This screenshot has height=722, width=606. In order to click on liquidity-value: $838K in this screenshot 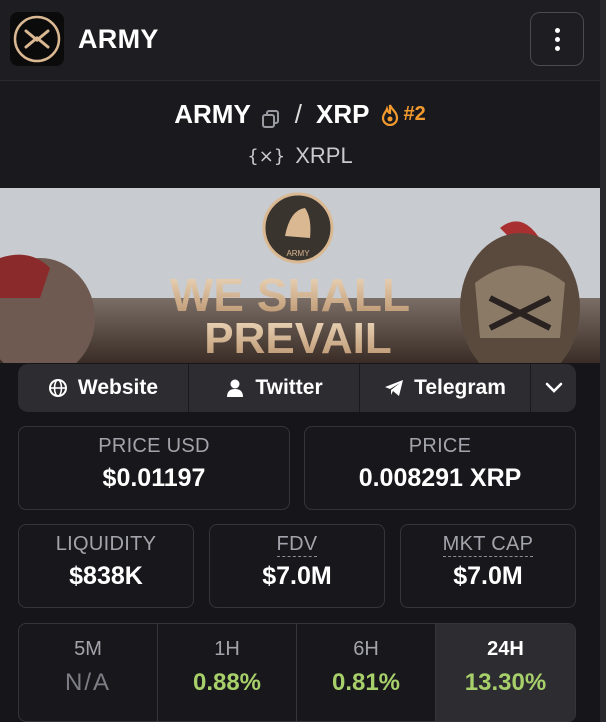, I will do `click(106, 576)`.